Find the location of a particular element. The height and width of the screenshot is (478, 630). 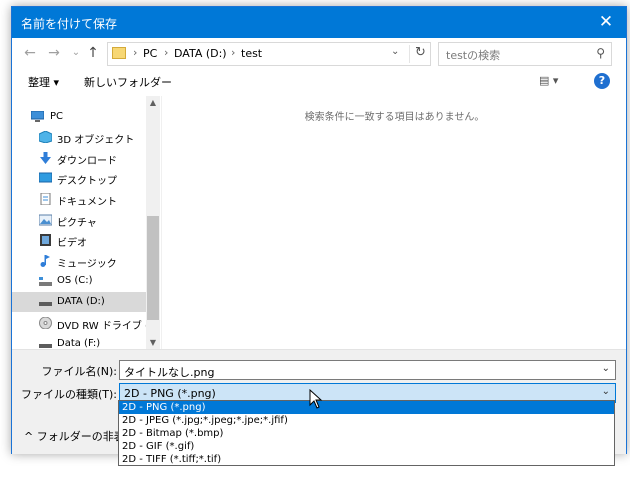

sidebar-item-label: ビデオ is located at coordinates (72, 243).